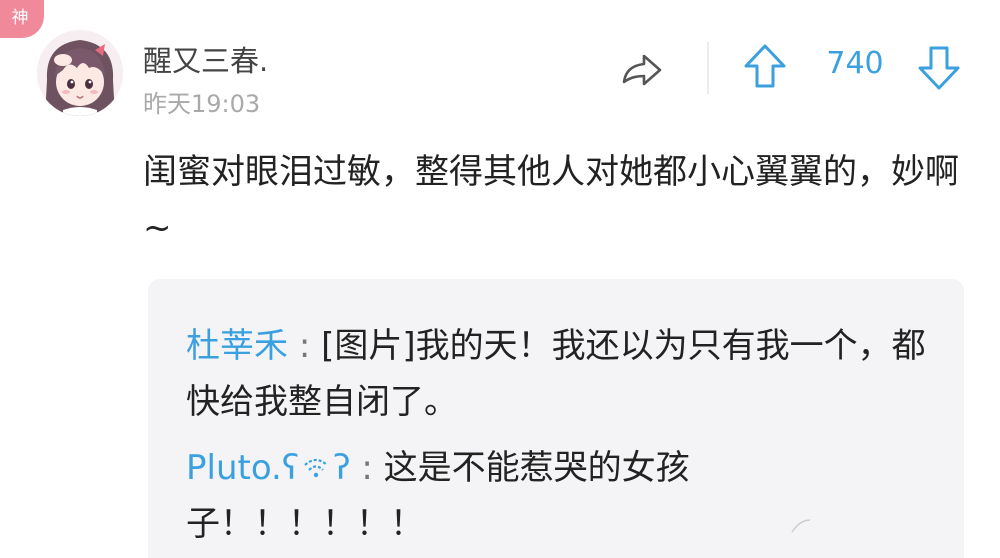 This screenshot has height=558, width=1000. I want to click on upvote-button, so click(765, 67).